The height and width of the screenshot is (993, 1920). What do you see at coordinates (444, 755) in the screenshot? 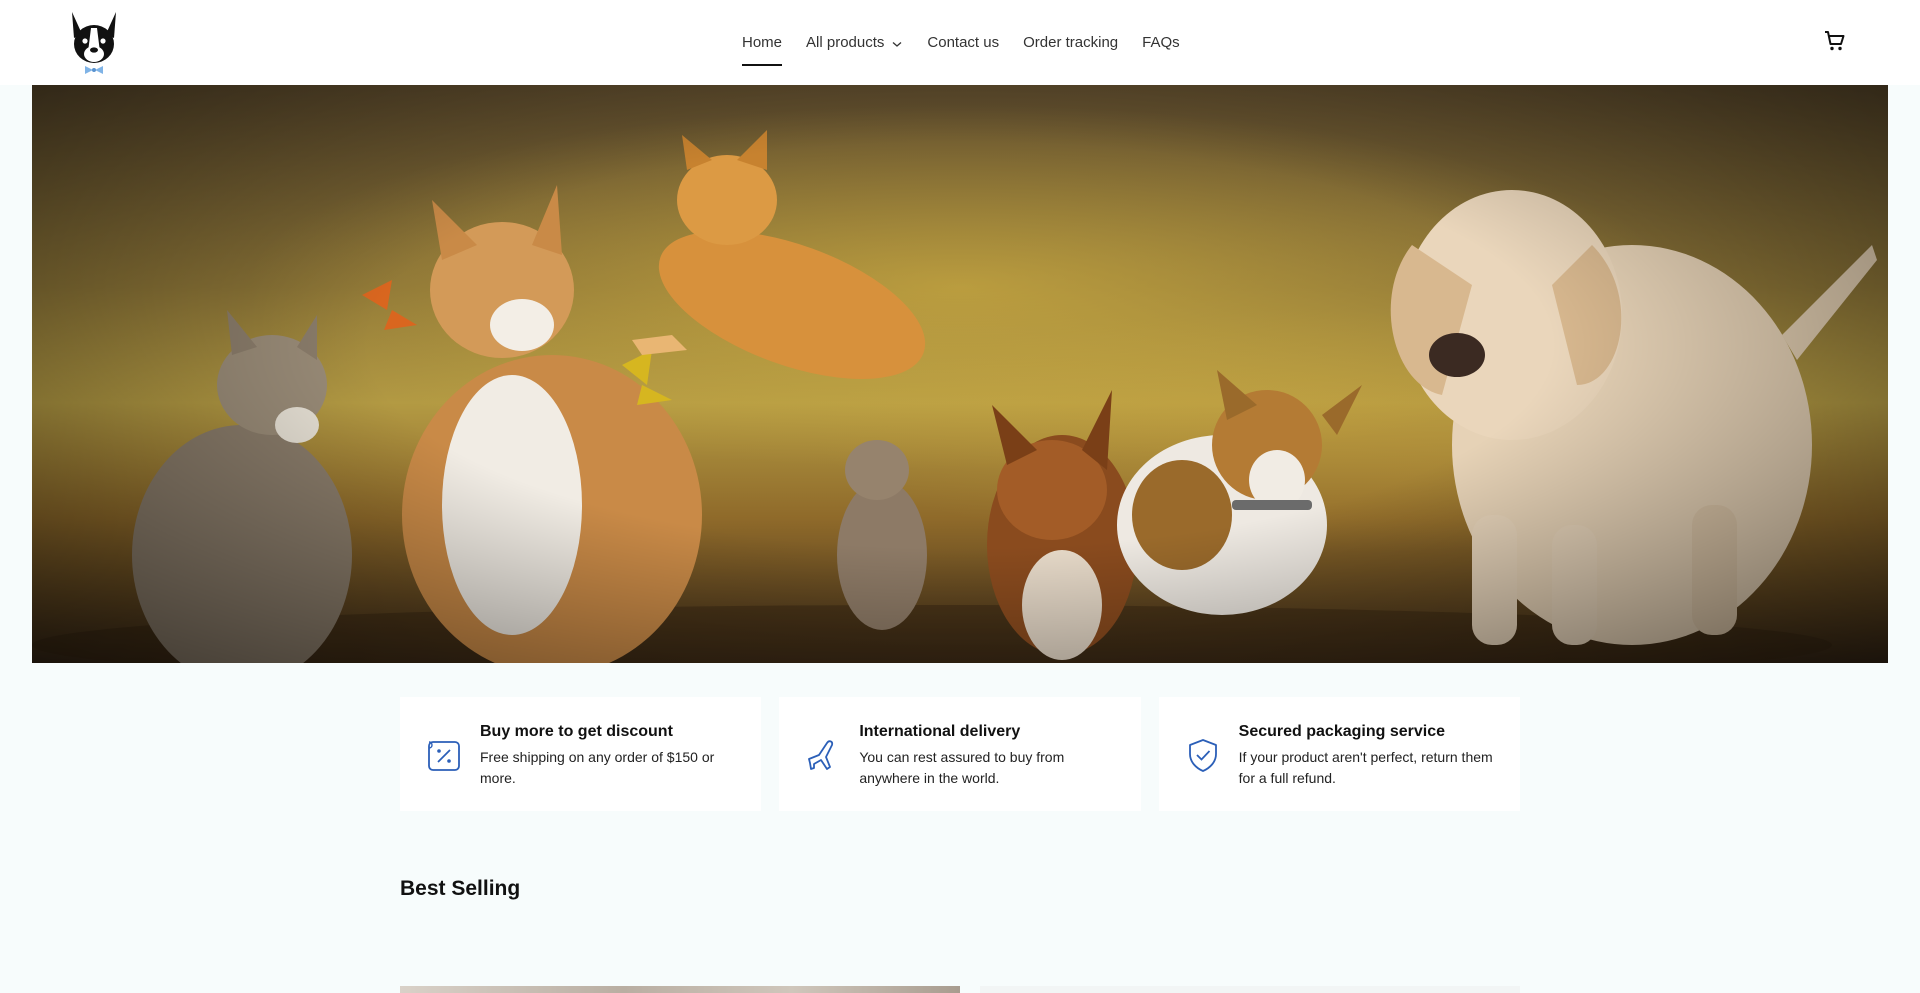
I see `discount-icon` at bounding box center [444, 755].